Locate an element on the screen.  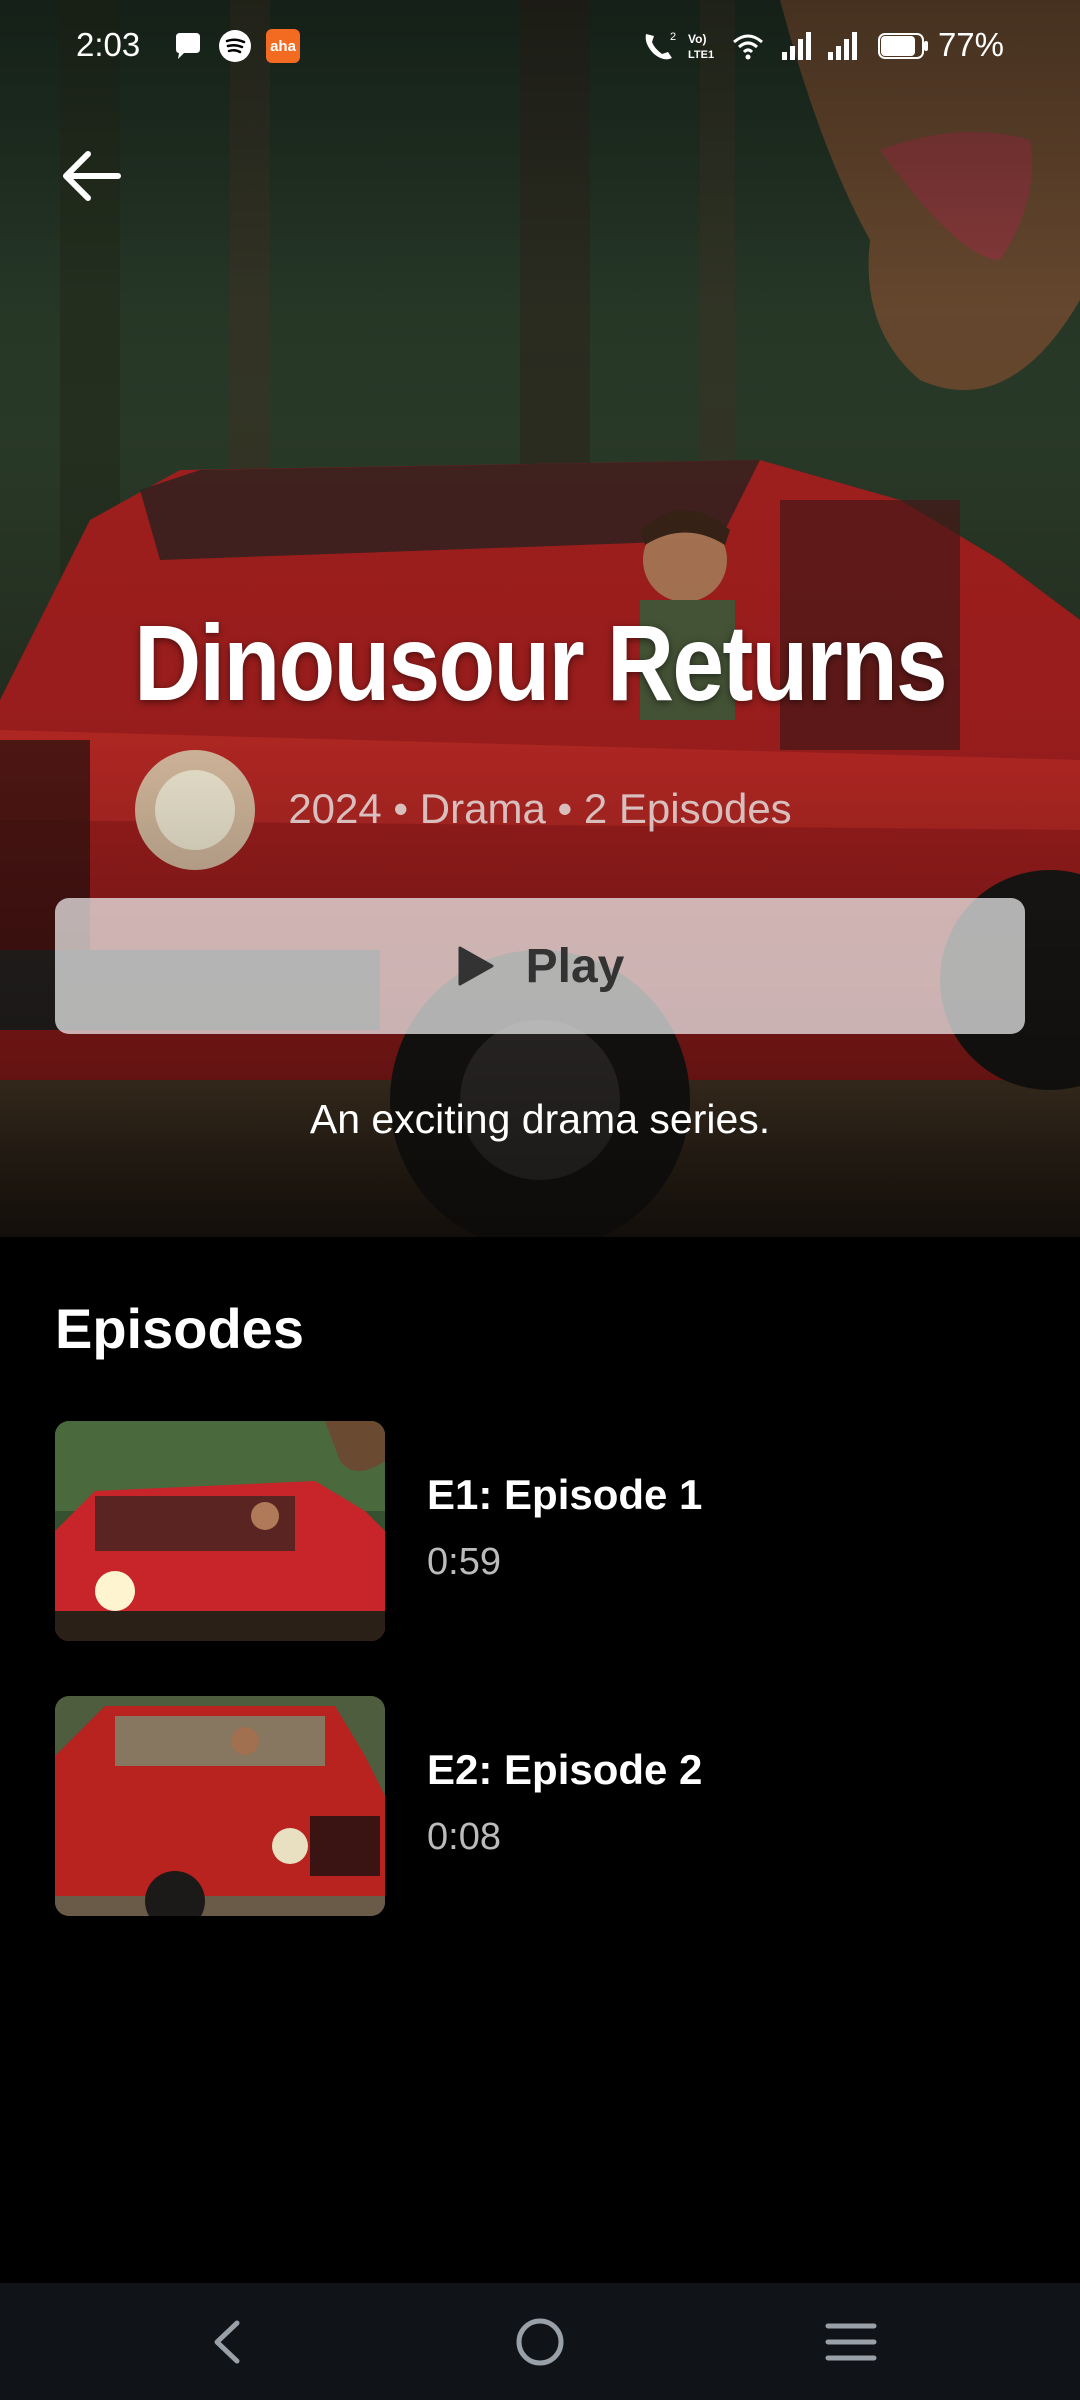
episode-title: E2: Episode 2 is located at coordinates (565, 1769).